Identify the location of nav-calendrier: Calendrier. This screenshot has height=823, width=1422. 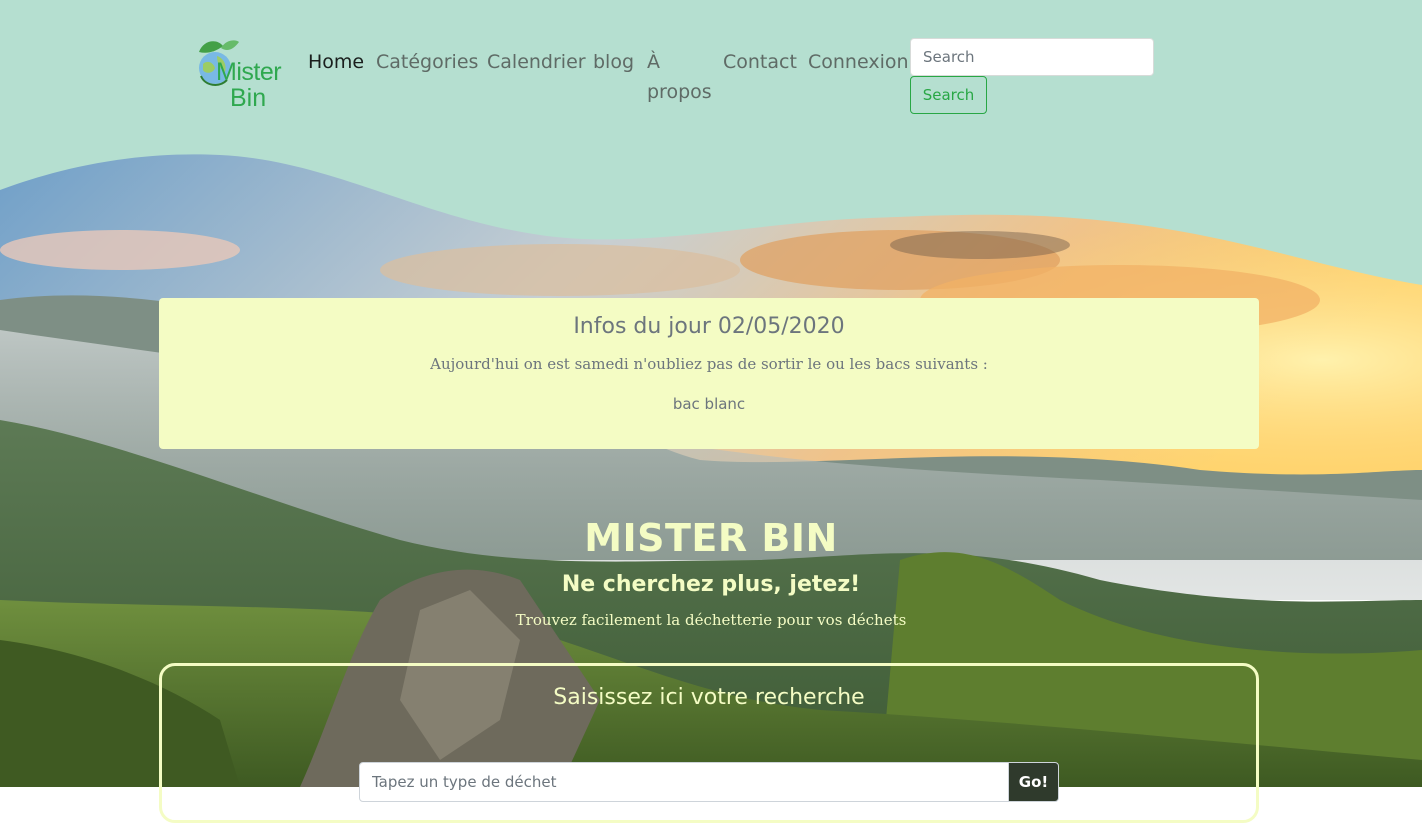
(536, 62).